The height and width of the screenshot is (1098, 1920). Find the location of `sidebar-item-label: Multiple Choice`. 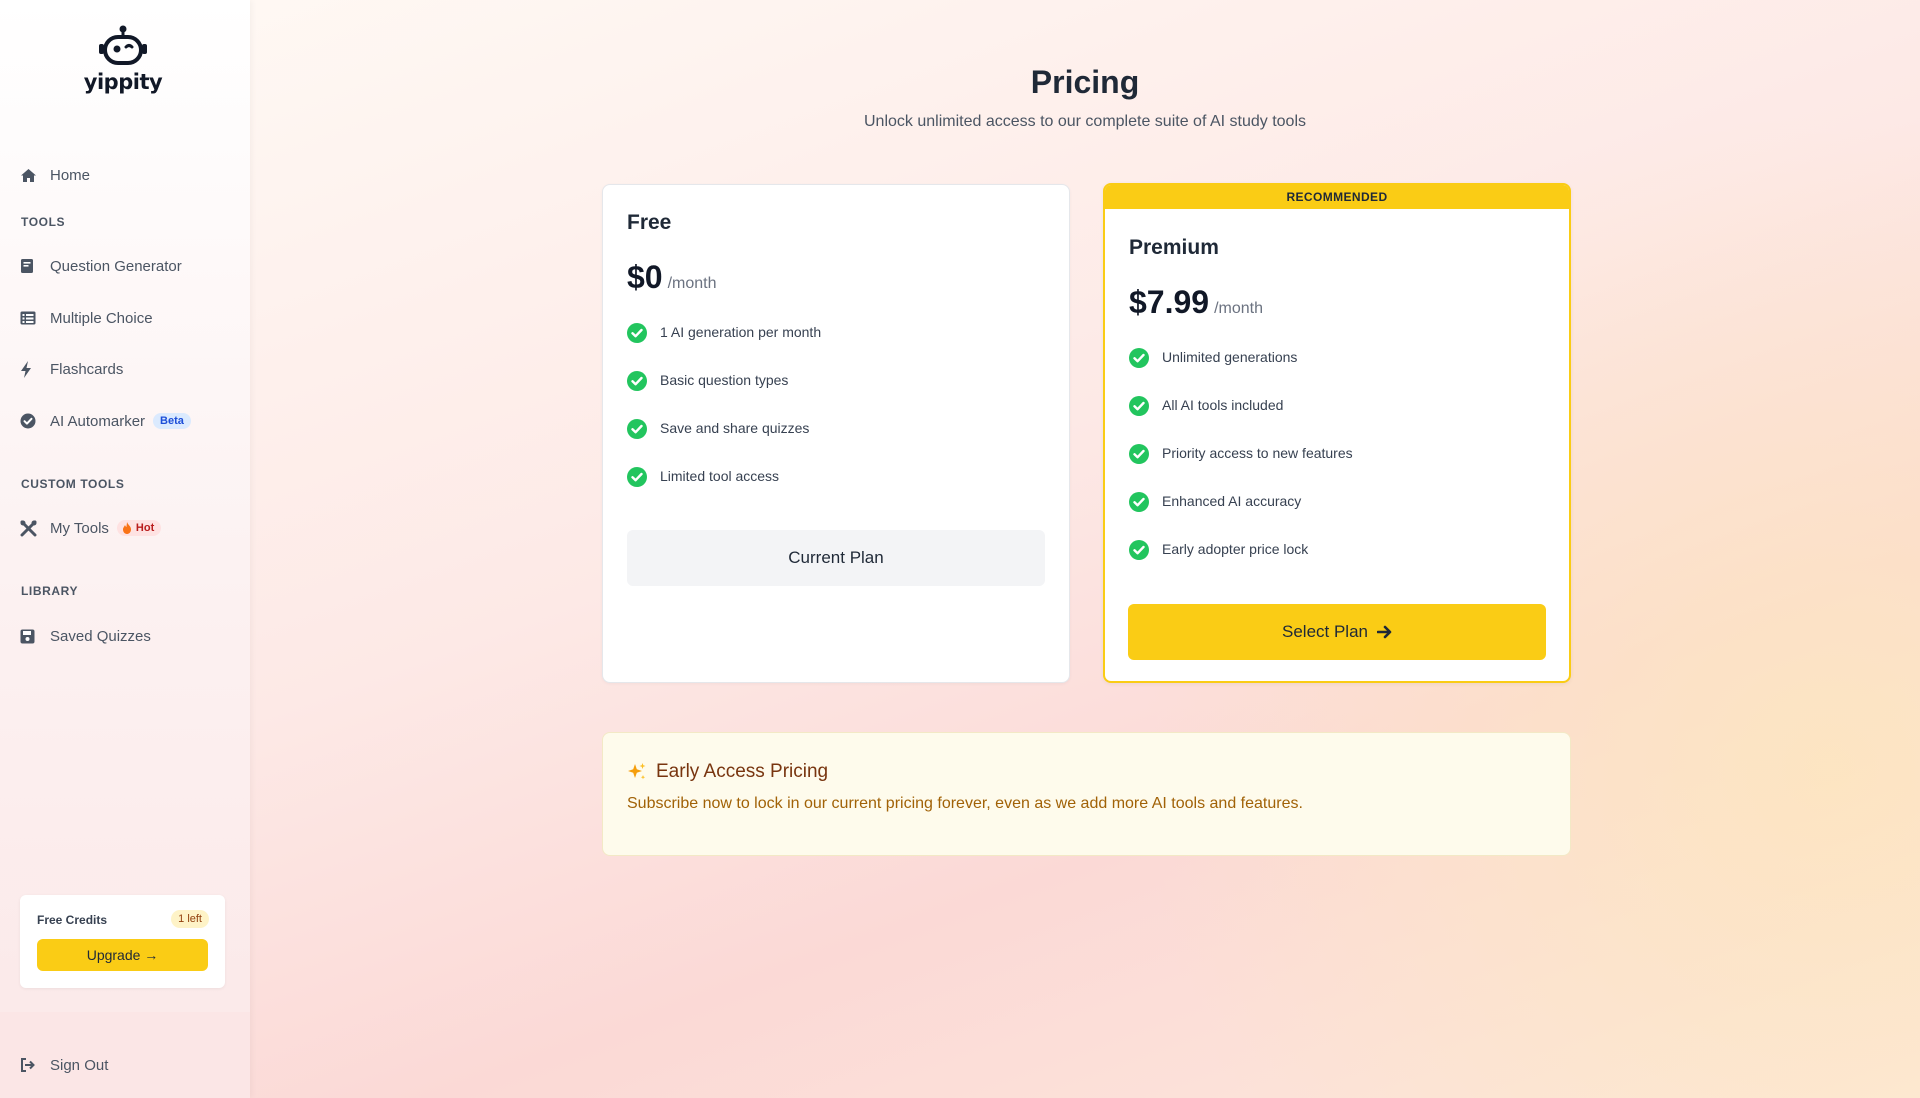

sidebar-item-label: Multiple Choice is located at coordinates (101, 318).